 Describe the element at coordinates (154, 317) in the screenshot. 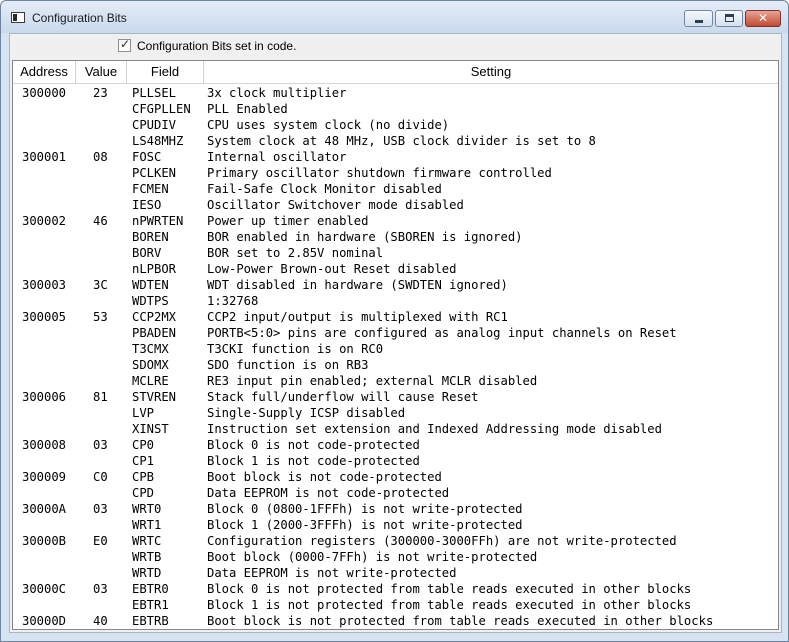

I see `field-cell: CCP2MX` at that location.